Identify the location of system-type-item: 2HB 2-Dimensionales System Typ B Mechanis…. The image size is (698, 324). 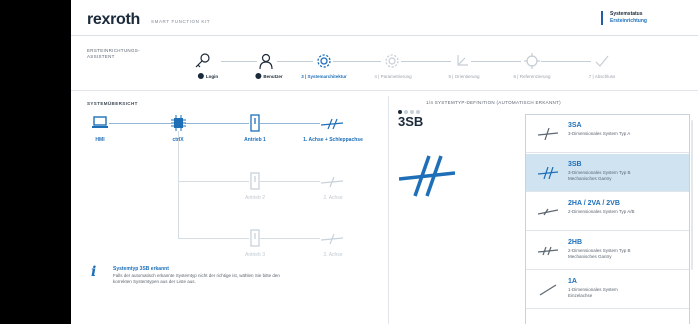
(607, 251).